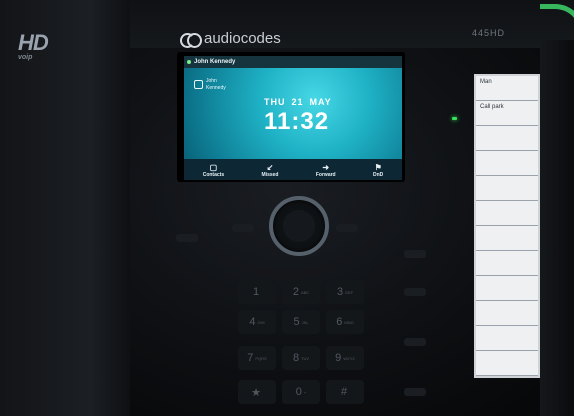 This screenshot has height=416, width=574. I want to click on softkey-missed: ↙ Missed, so click(270, 170).